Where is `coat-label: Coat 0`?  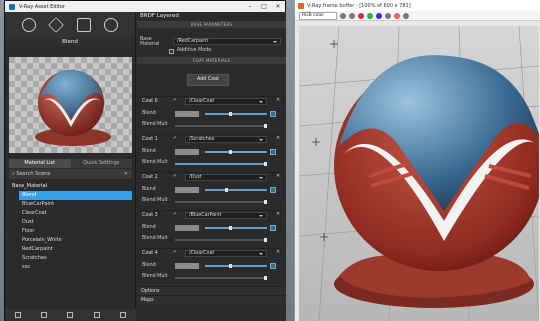 coat-label: Coat 0 is located at coordinates (150, 101).